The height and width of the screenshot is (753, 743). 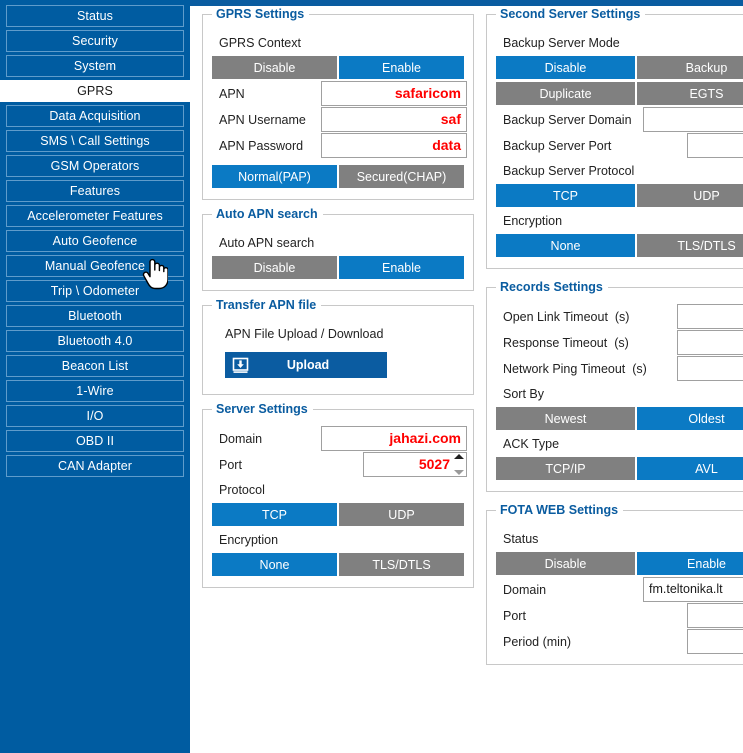 I want to click on fota-port-row: Port 50, so click(x=619, y=616).